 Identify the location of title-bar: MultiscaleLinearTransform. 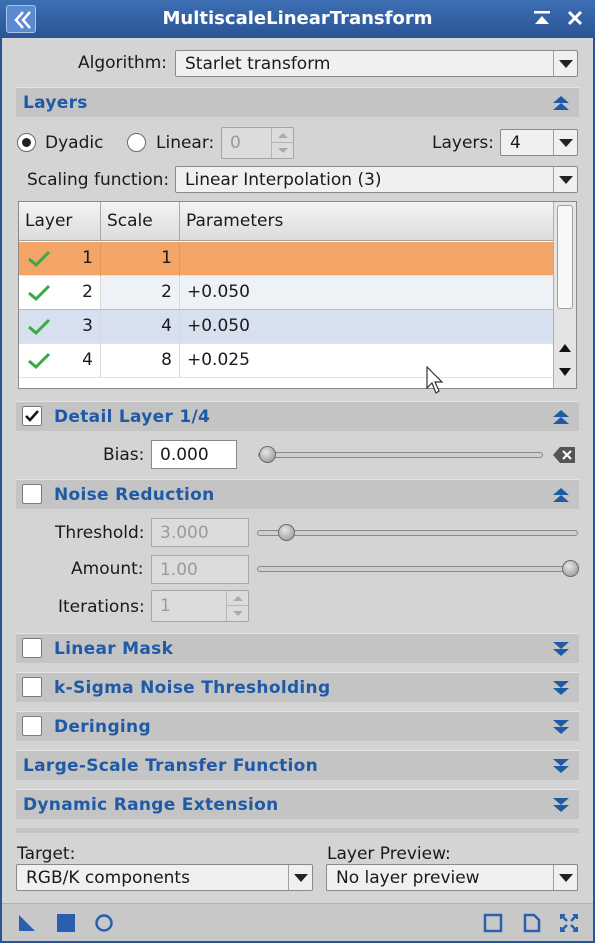
(297, 19).